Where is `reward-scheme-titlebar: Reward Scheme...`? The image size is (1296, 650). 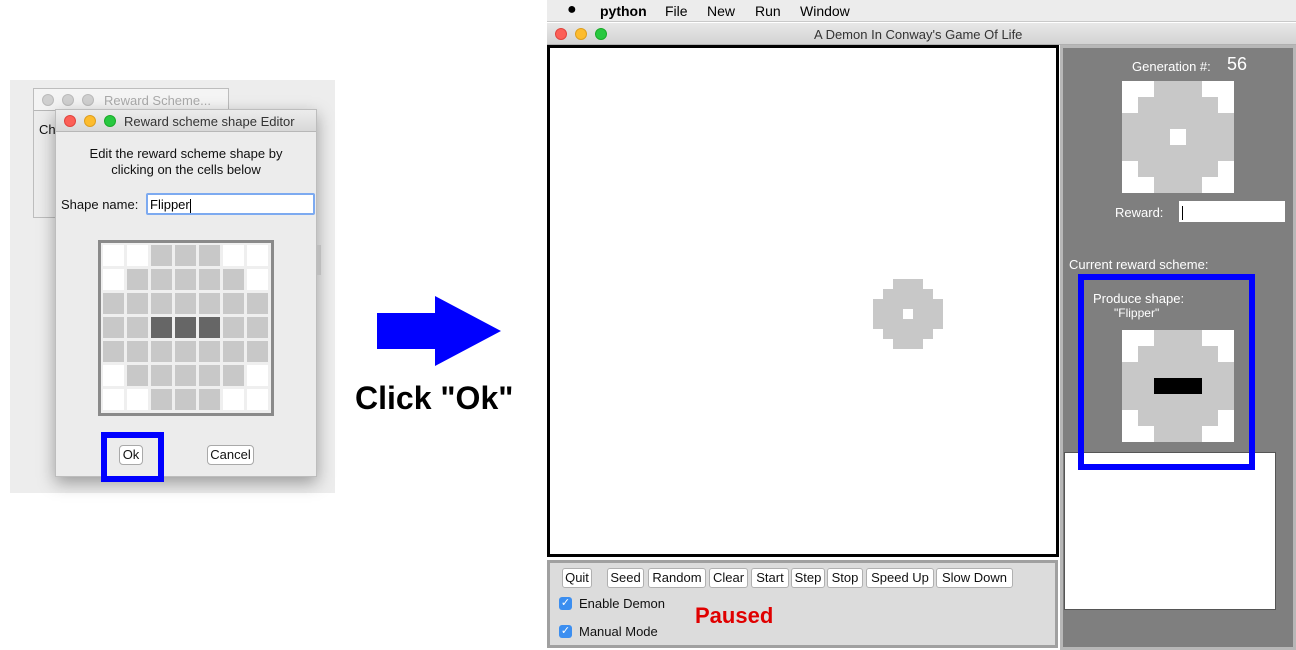 reward-scheme-titlebar: Reward Scheme... is located at coordinates (131, 100).